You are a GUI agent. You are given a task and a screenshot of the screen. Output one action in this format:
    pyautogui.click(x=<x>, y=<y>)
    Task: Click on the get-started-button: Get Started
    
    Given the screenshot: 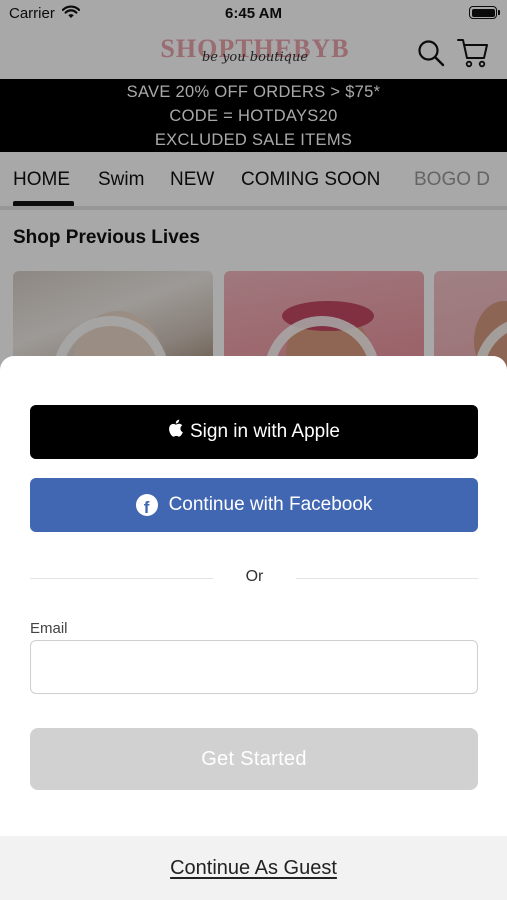 What is the action you would take?
    pyautogui.click(x=254, y=759)
    